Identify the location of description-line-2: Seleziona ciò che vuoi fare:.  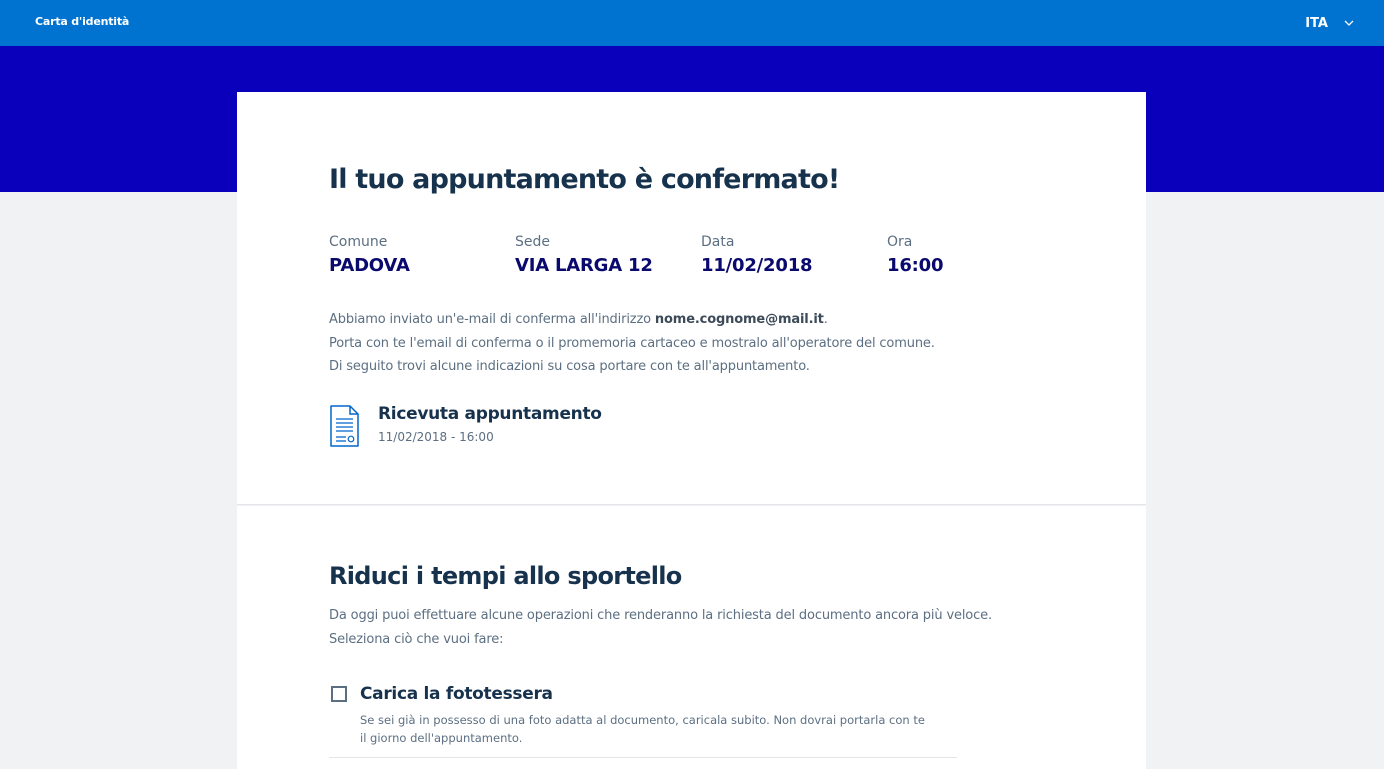
(416, 639).